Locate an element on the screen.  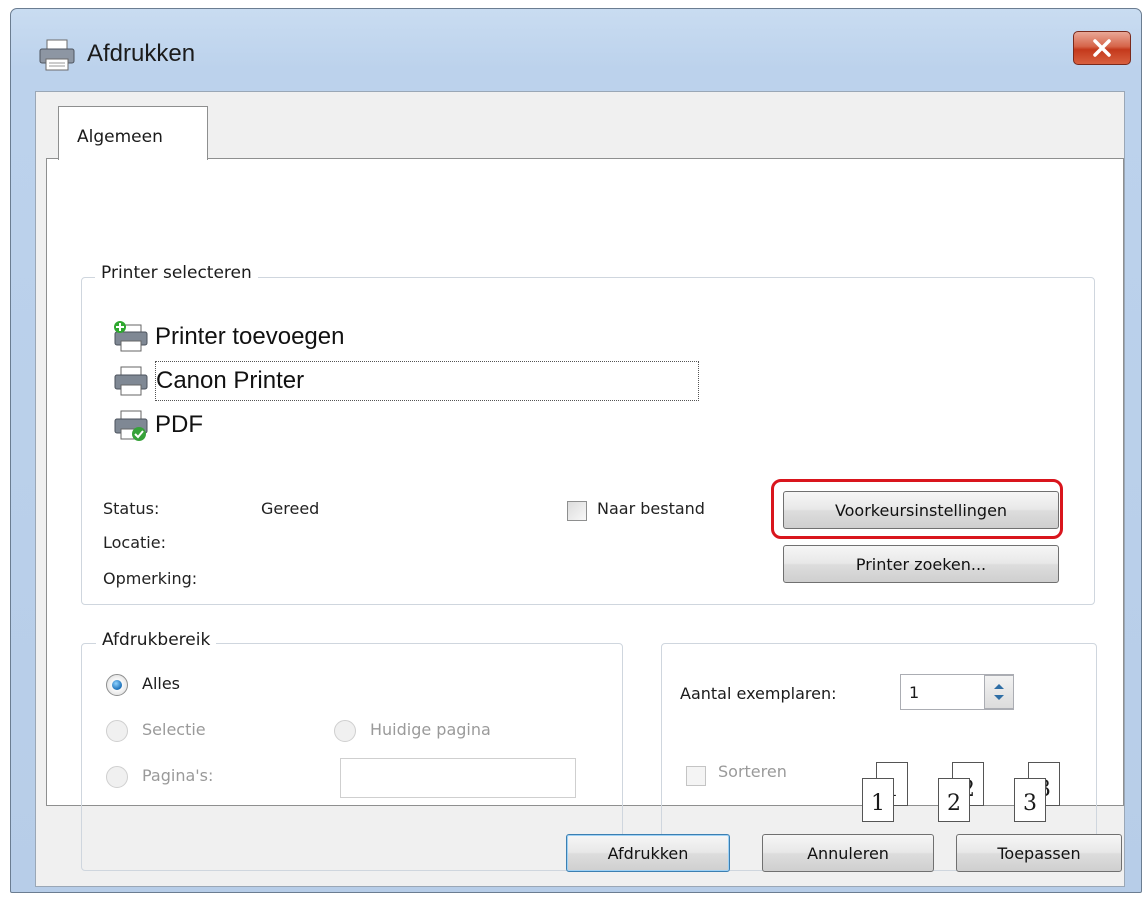
copies-value: 1 is located at coordinates (914, 692).